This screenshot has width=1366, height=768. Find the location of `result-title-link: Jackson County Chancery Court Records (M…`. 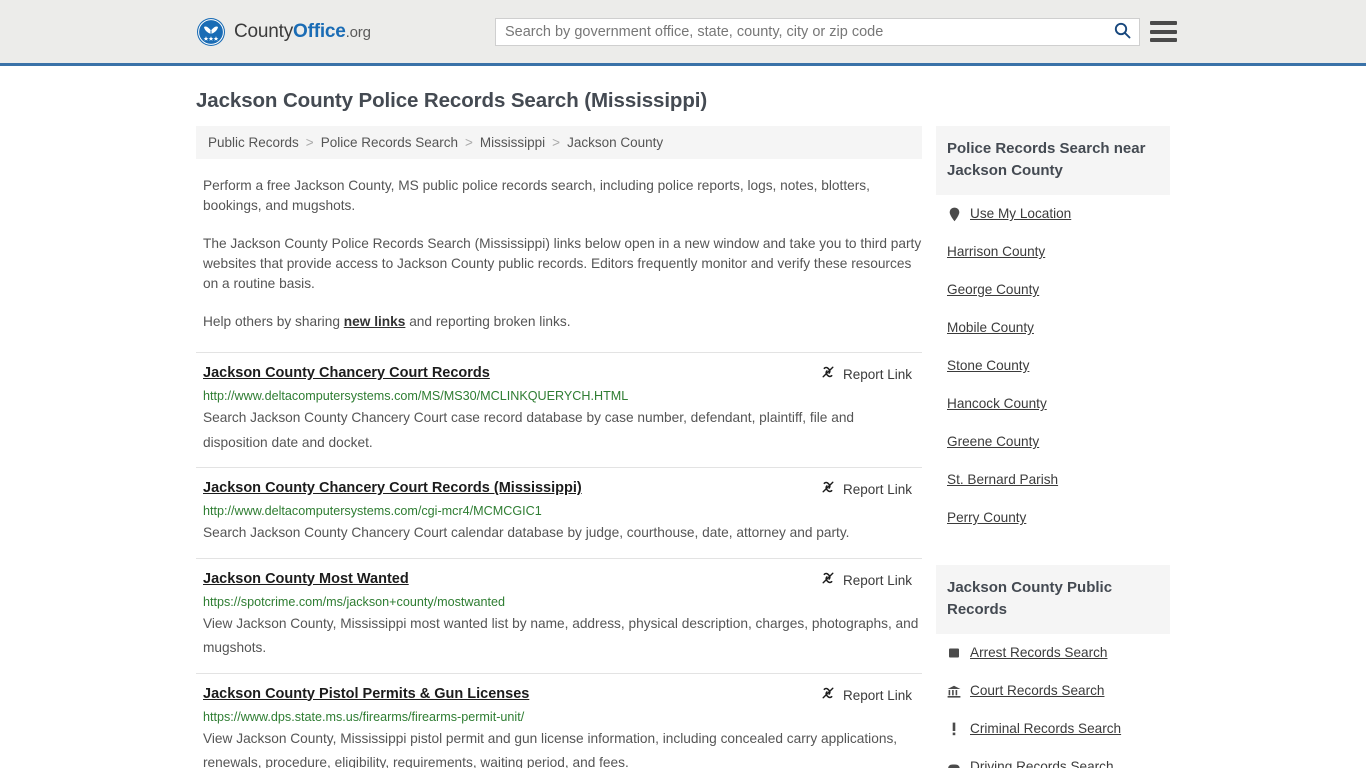

result-title-link: Jackson County Chancery Court Records (M… is located at coordinates (392, 488).